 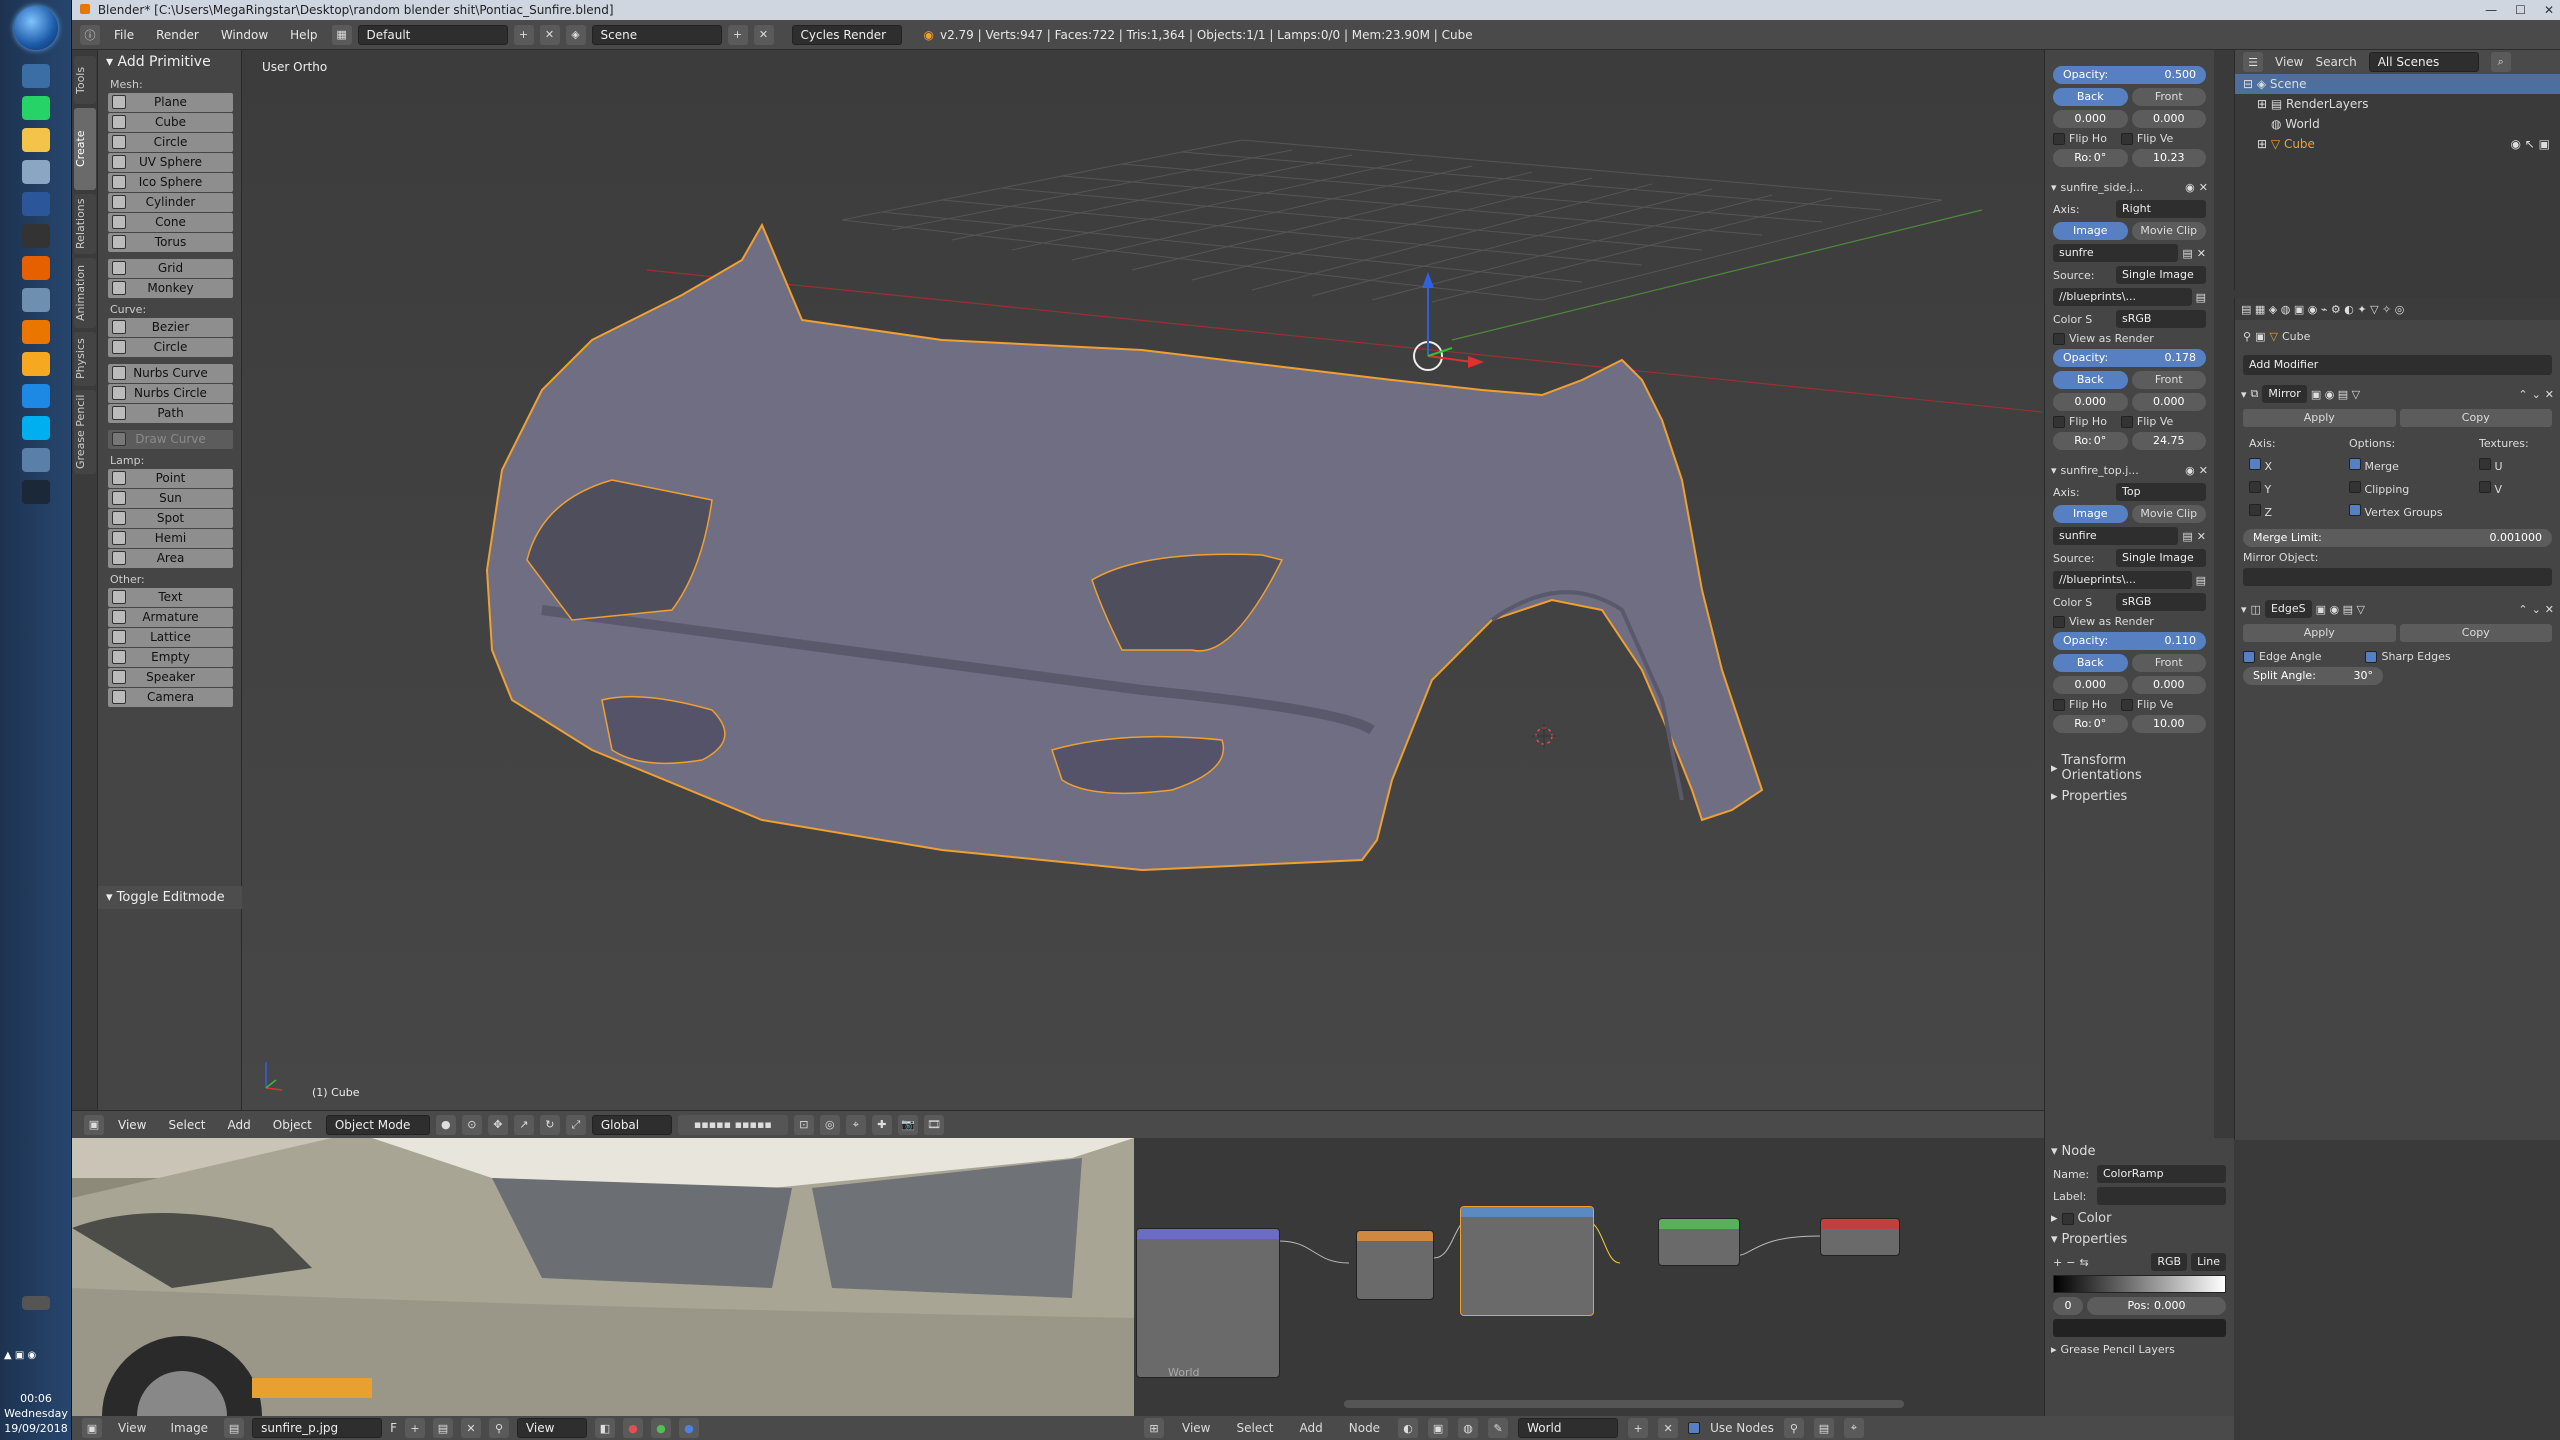 What do you see at coordinates (2129, 358) in the screenshot?
I see `opacity-field: Opacity: 0.178` at bounding box center [2129, 358].